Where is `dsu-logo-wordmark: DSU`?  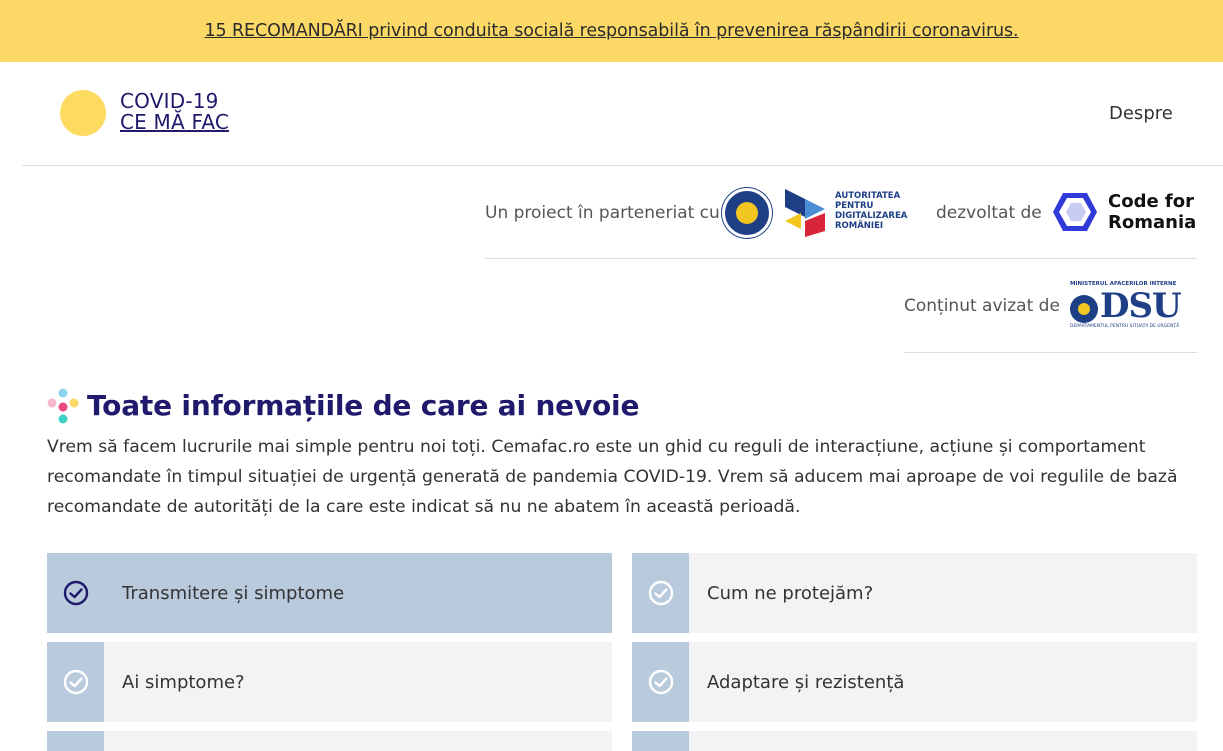 dsu-logo-wordmark: DSU is located at coordinates (1141, 306).